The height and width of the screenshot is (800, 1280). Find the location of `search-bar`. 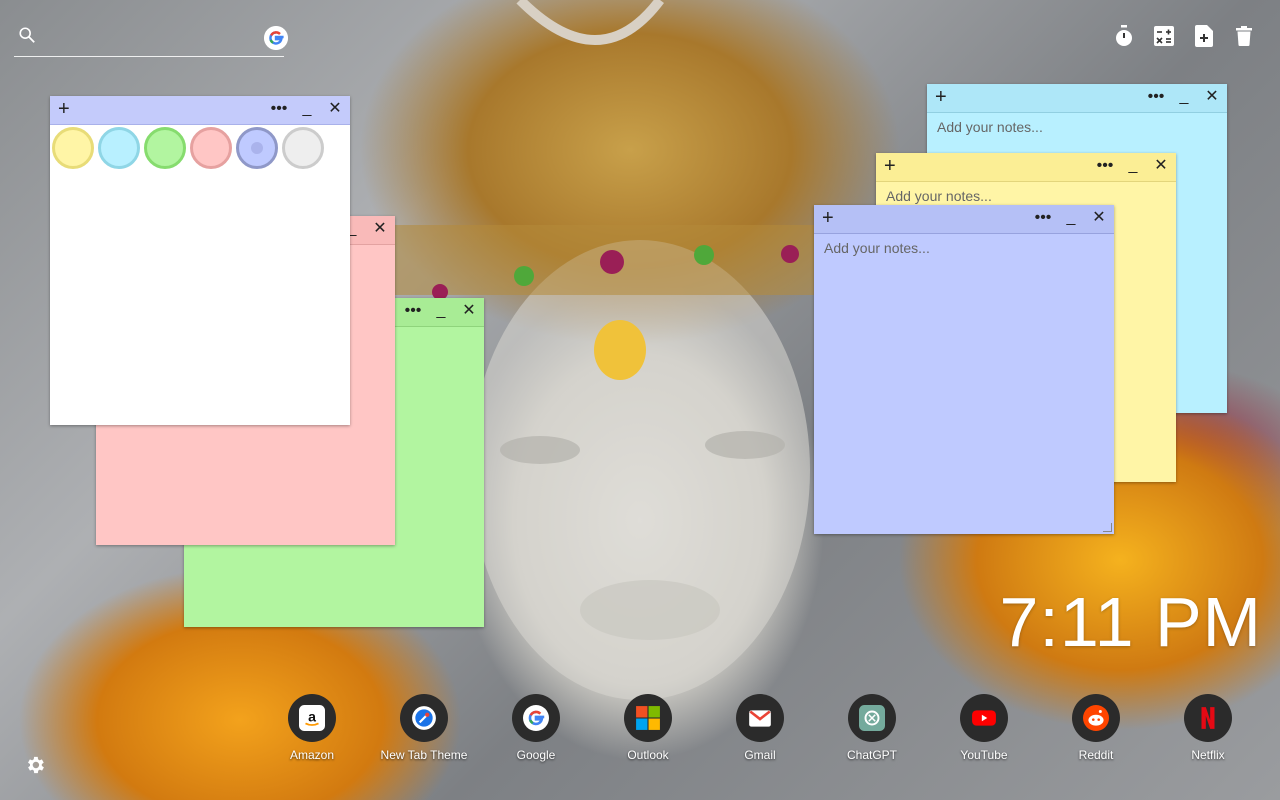

search-bar is located at coordinates (151, 39).